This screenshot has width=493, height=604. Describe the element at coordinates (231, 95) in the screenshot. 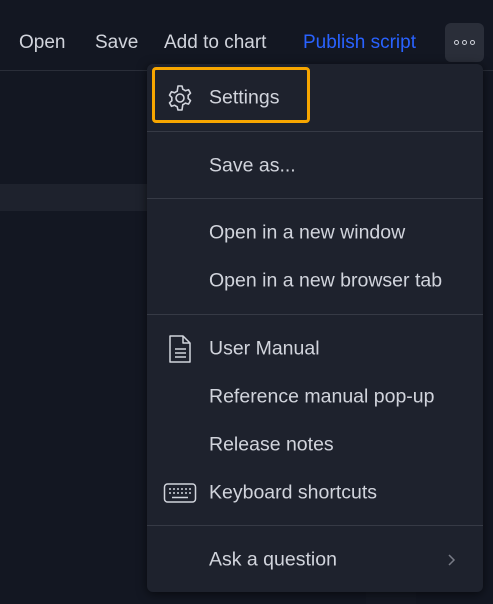

I see `focus-outline` at that location.